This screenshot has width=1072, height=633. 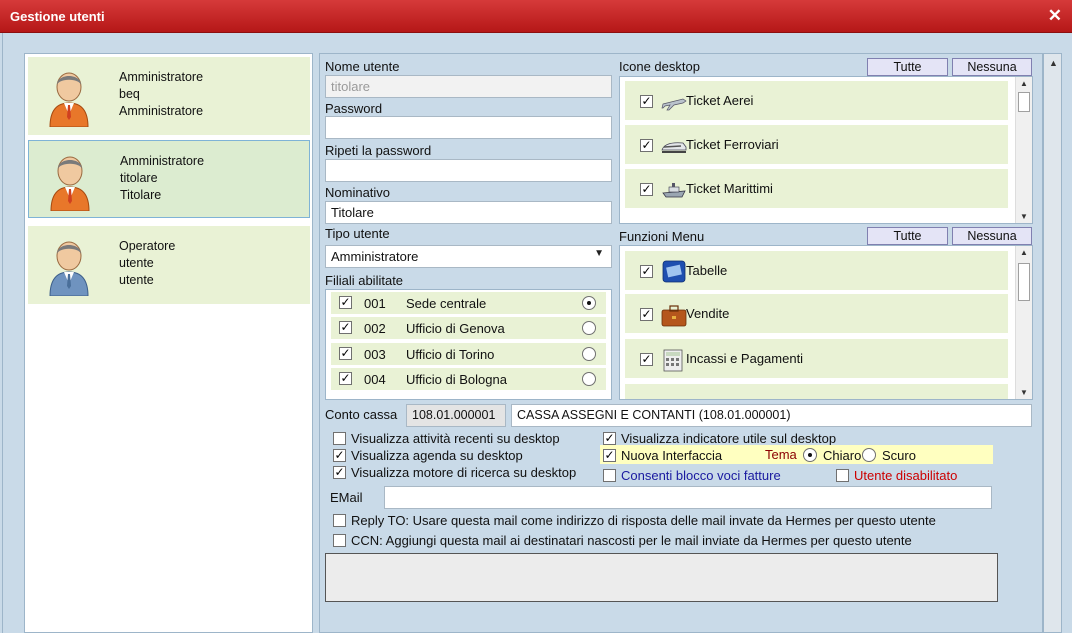 I want to click on option-label: Visualizza agenda su desktop, so click(x=437, y=455).